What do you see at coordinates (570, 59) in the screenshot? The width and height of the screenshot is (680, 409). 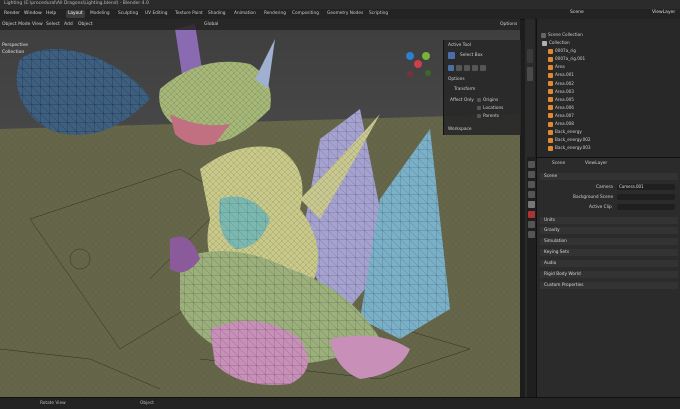 I see `outliner-item-label: 0007a_rig.001` at bounding box center [570, 59].